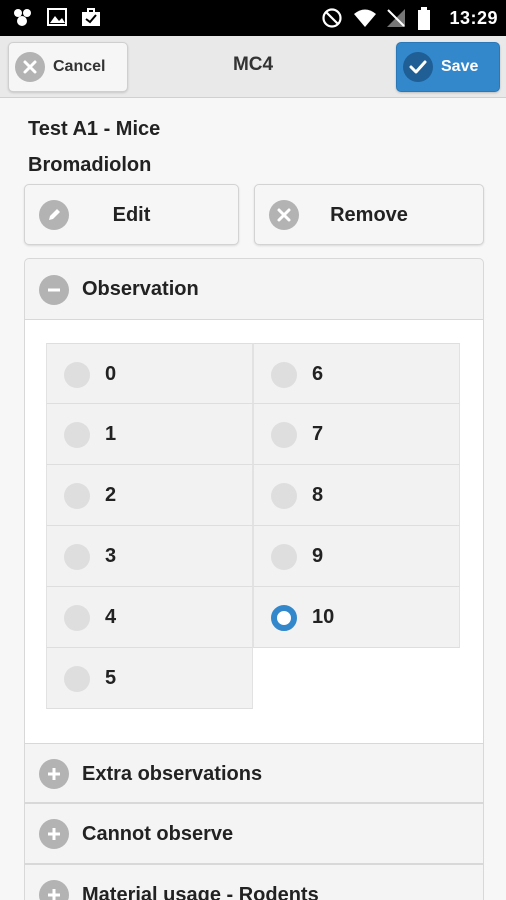  Describe the element at coordinates (332, 18) in the screenshot. I see `do-not-disturb-icon` at that location.